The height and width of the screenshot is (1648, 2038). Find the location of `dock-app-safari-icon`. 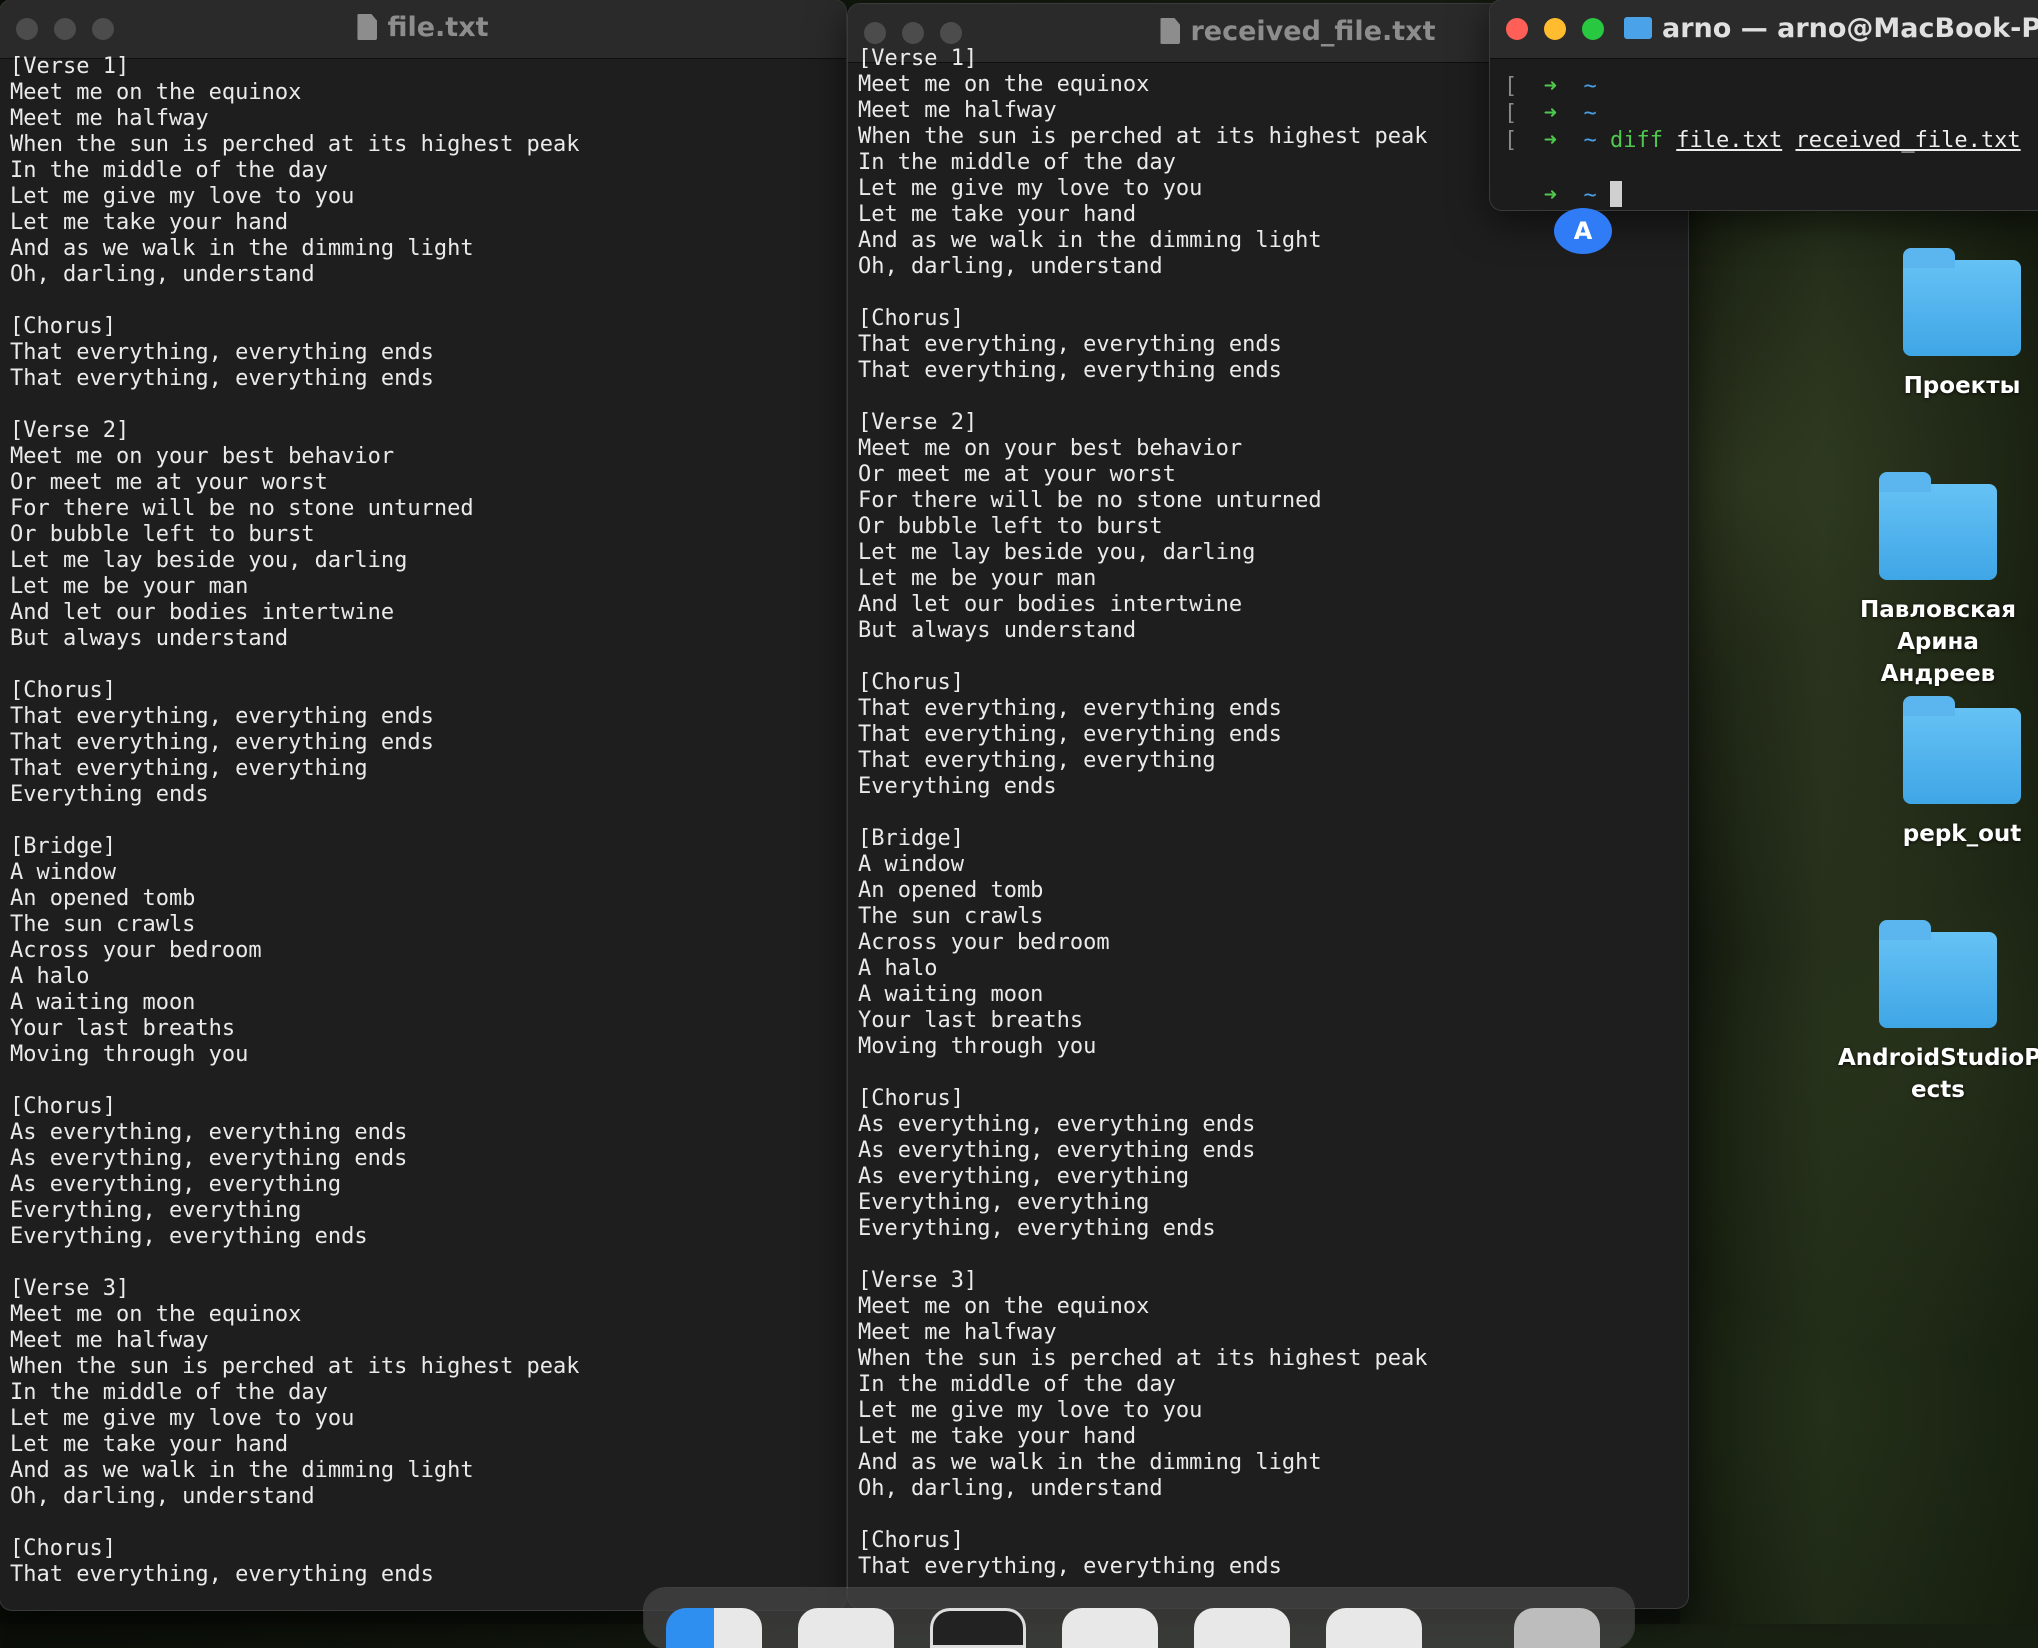

dock-app-safari-icon is located at coordinates (846, 1628).